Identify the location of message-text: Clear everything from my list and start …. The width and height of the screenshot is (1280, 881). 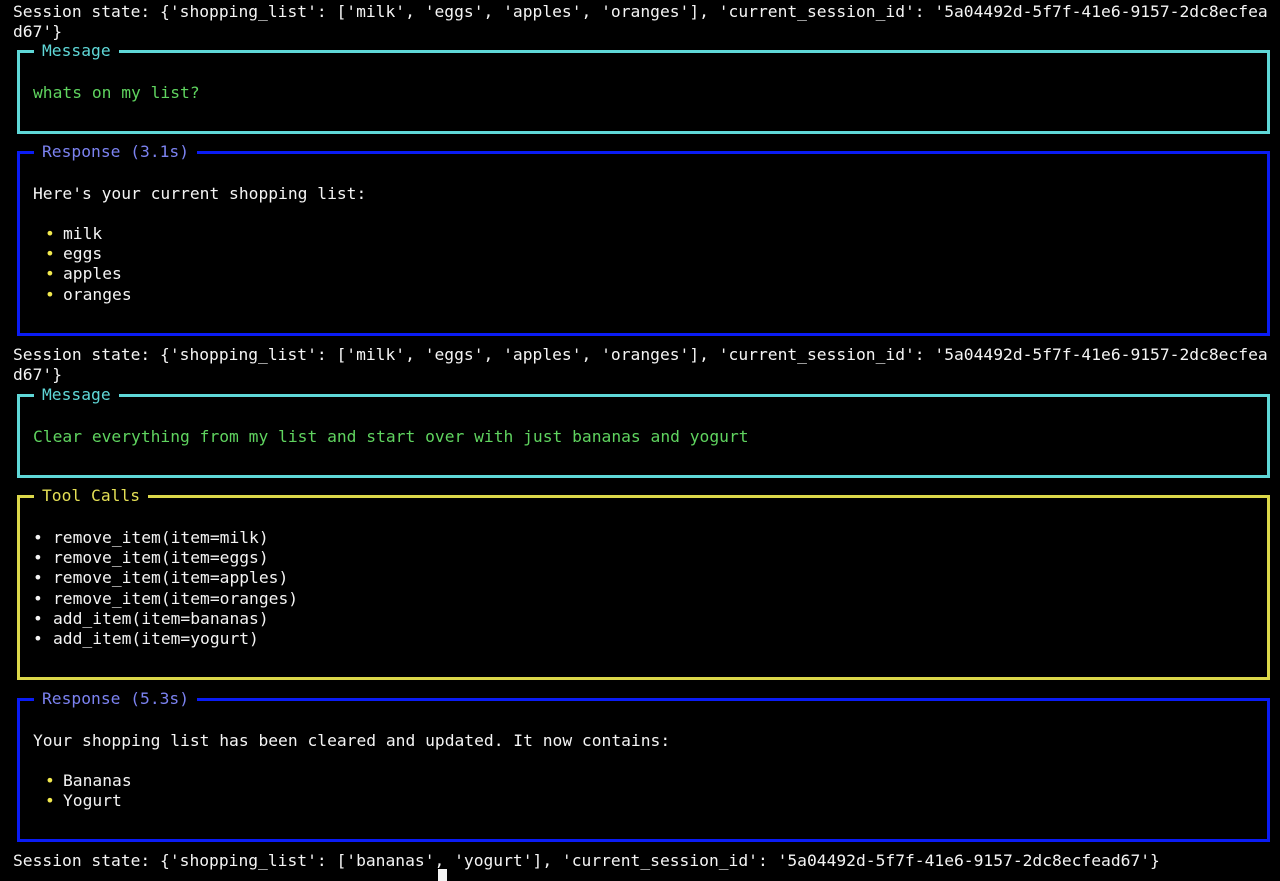
(391, 436).